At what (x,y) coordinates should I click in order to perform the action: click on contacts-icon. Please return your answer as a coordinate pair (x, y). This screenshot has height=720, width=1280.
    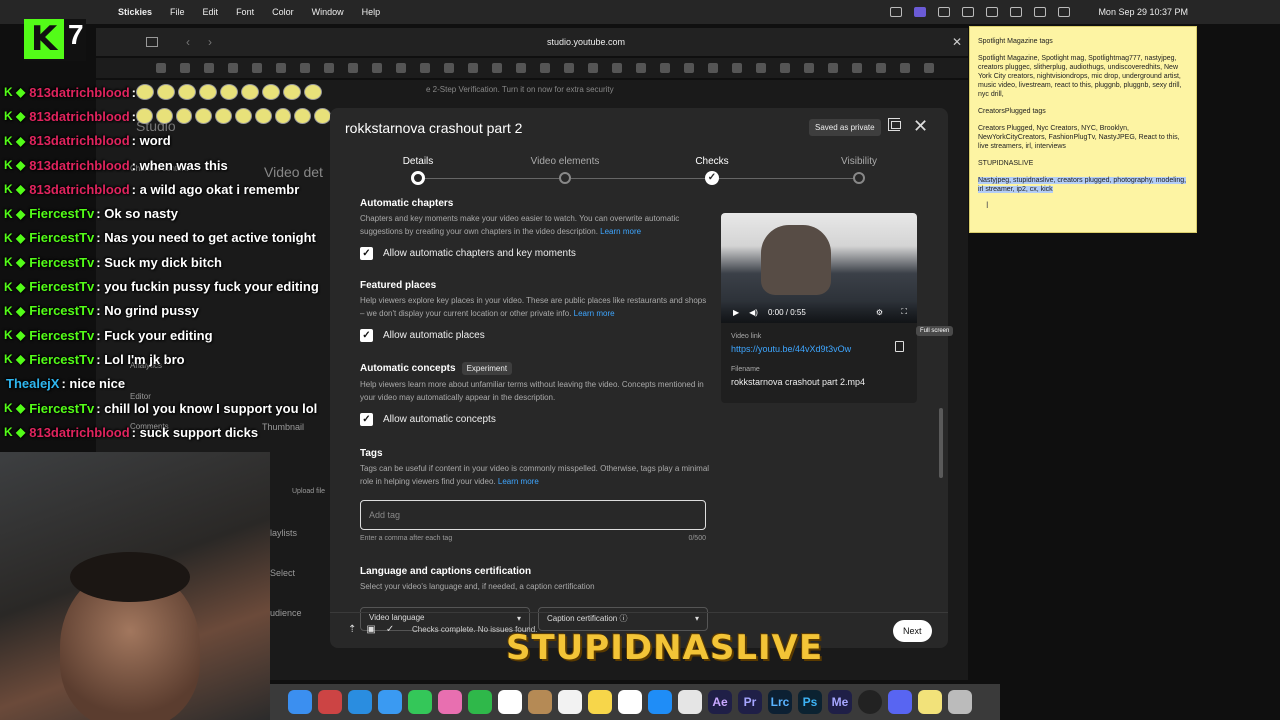
    Looking at the image, I should click on (540, 702).